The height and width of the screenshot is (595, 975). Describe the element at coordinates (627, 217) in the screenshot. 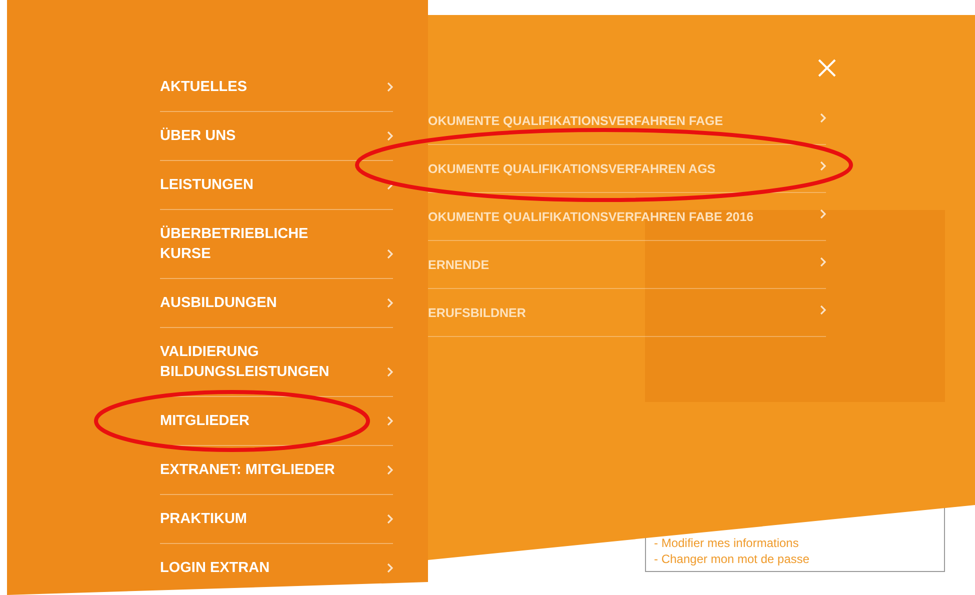

I see `submenu-item: OKUMENTE QUALIFIKATIONSVERFAHREN FABE 2016` at that location.